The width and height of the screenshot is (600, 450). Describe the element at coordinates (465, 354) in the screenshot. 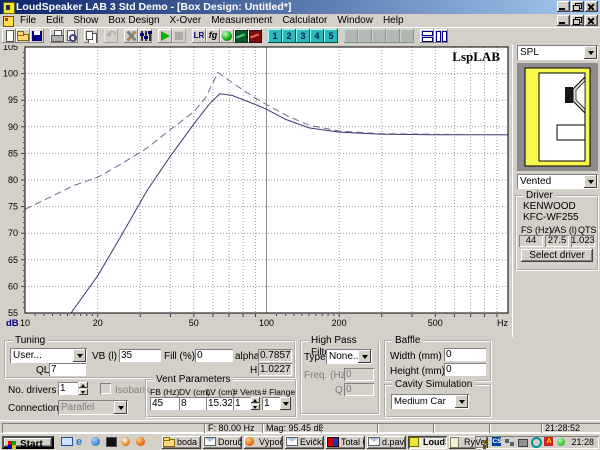

I see `baffle-width-input` at that location.